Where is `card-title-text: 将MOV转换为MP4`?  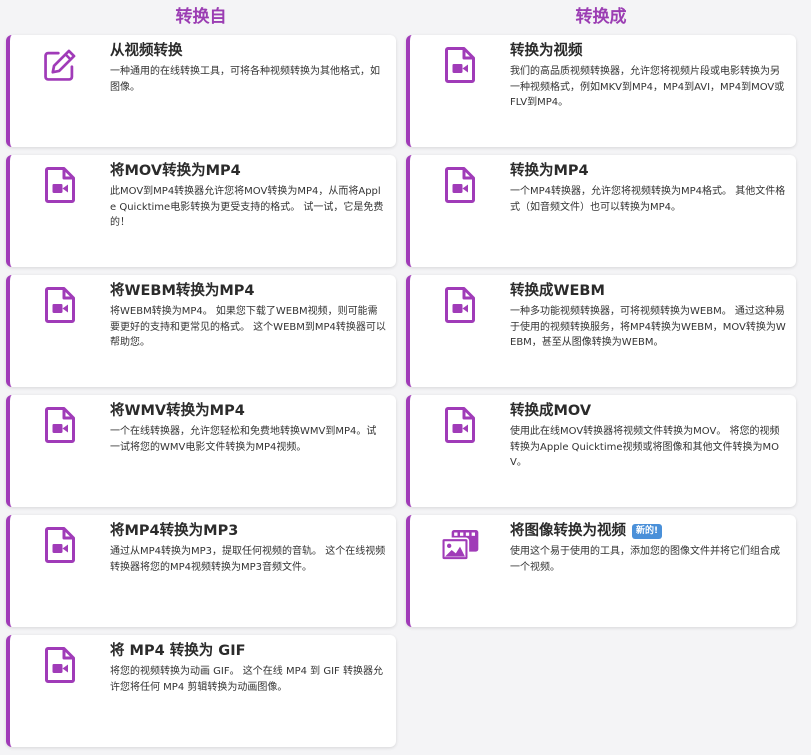 card-title-text: 将MOV转换为MP4 is located at coordinates (175, 171).